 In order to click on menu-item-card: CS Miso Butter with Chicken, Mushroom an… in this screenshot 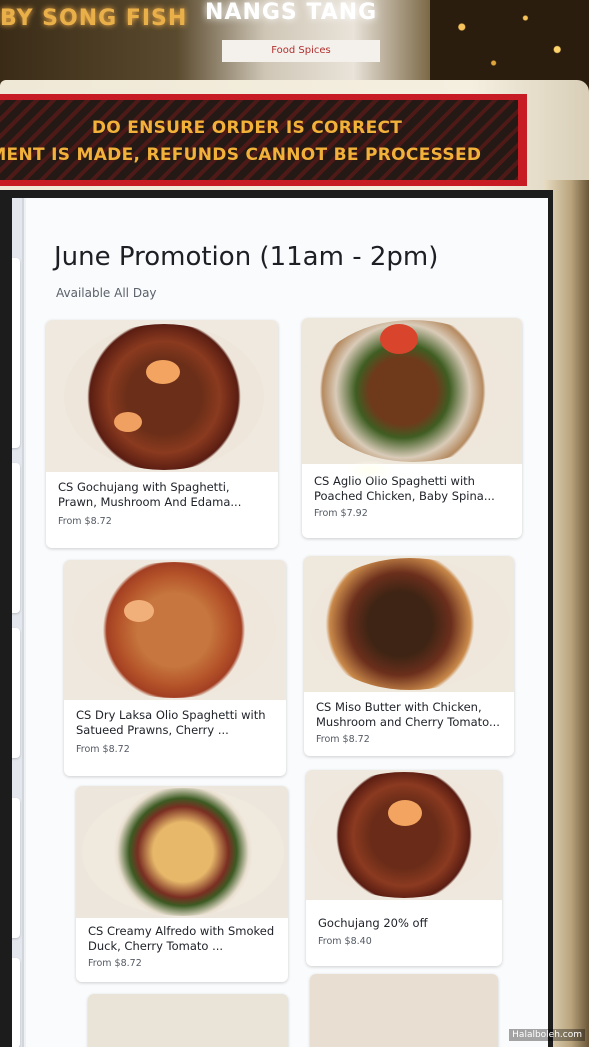, I will do `click(409, 656)`.